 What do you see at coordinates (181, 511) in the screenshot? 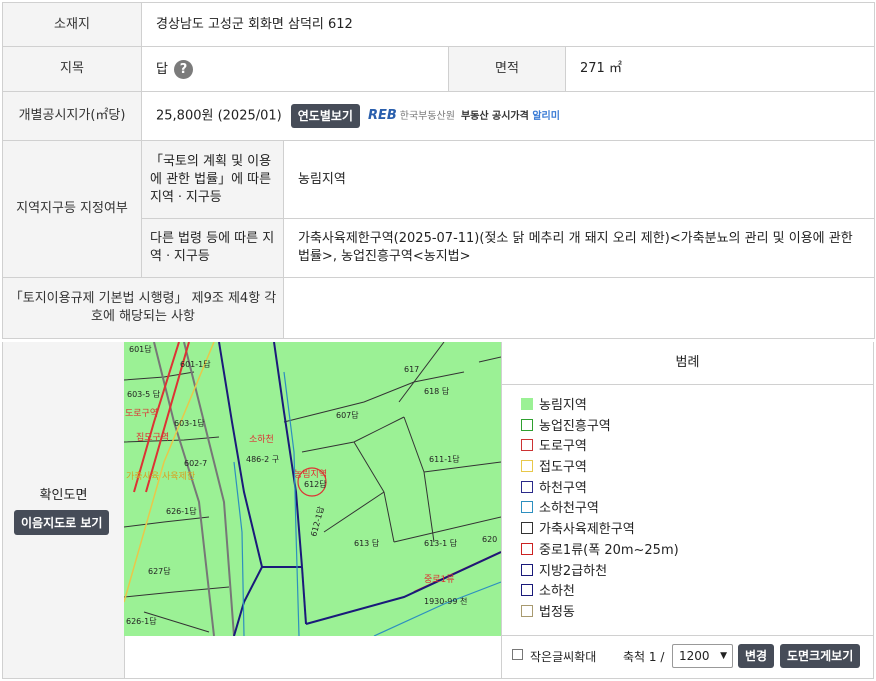
I see `map-label-626-1: 626-1답` at bounding box center [181, 511].